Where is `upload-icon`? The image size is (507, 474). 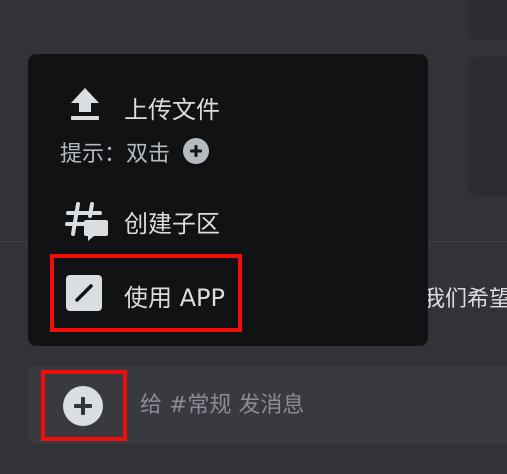 upload-icon is located at coordinates (85, 104).